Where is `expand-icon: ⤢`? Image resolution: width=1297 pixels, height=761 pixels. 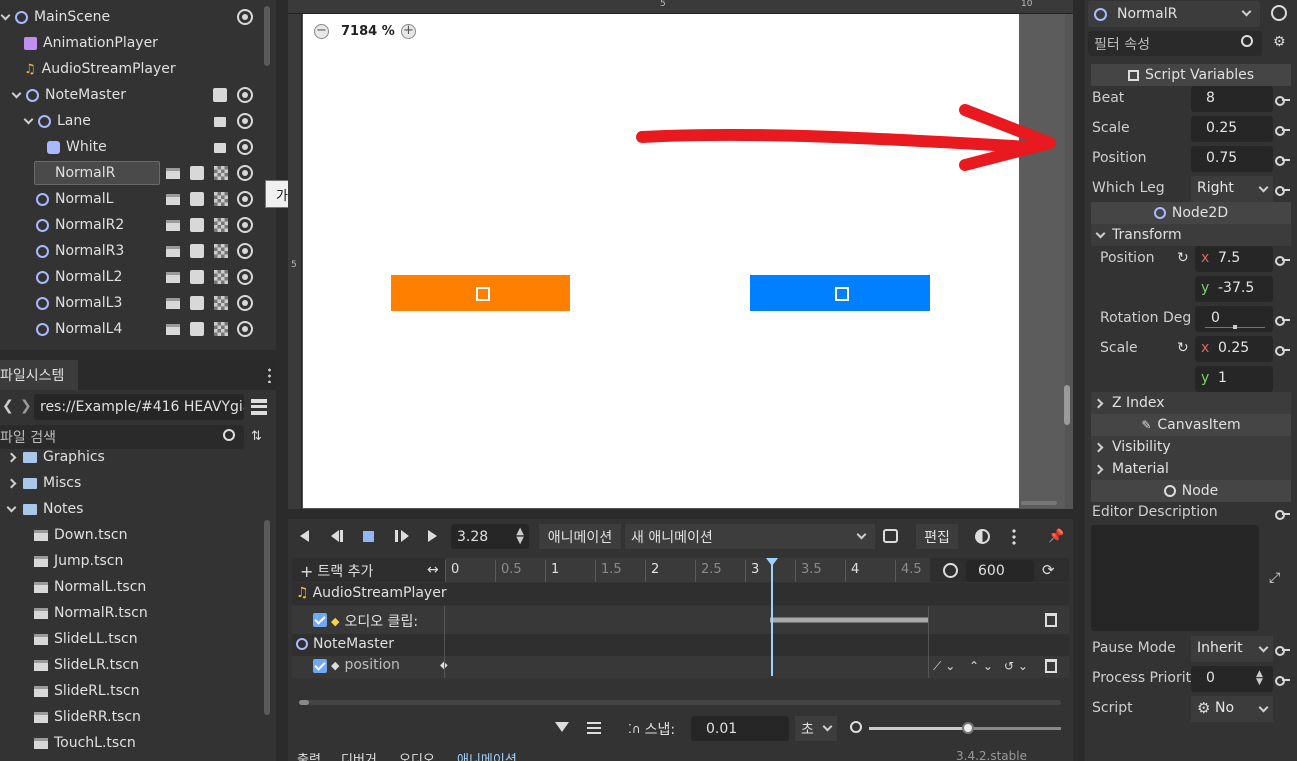 expand-icon: ⤢ is located at coordinates (1274, 578).